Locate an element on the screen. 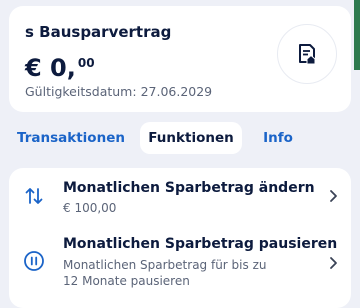 Image resolution: width=360 pixels, height=308 pixels. document-home-icon is located at coordinates (307, 54).